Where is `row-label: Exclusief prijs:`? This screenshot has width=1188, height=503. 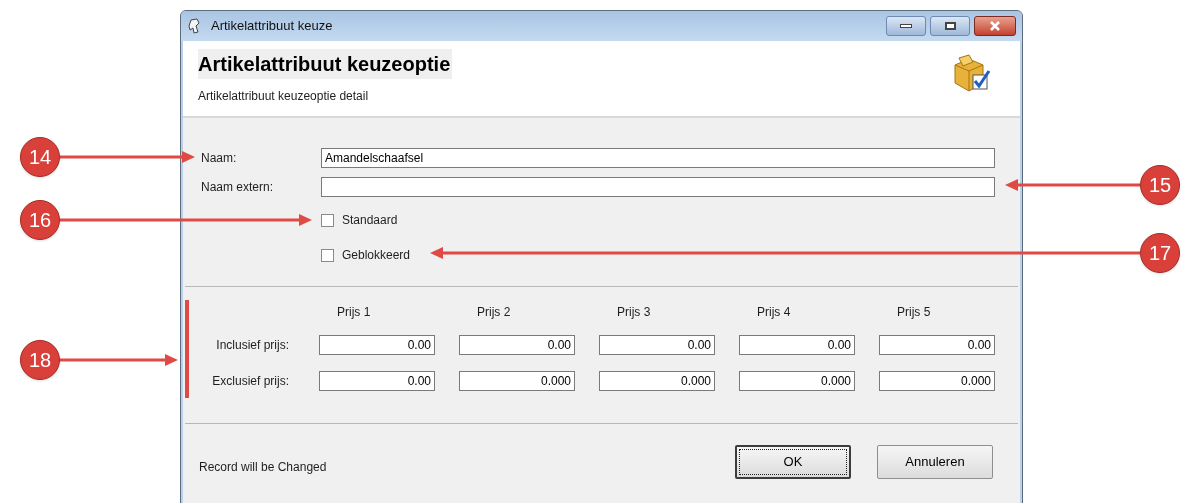
row-label: Exclusief prijs: is located at coordinates (250, 381).